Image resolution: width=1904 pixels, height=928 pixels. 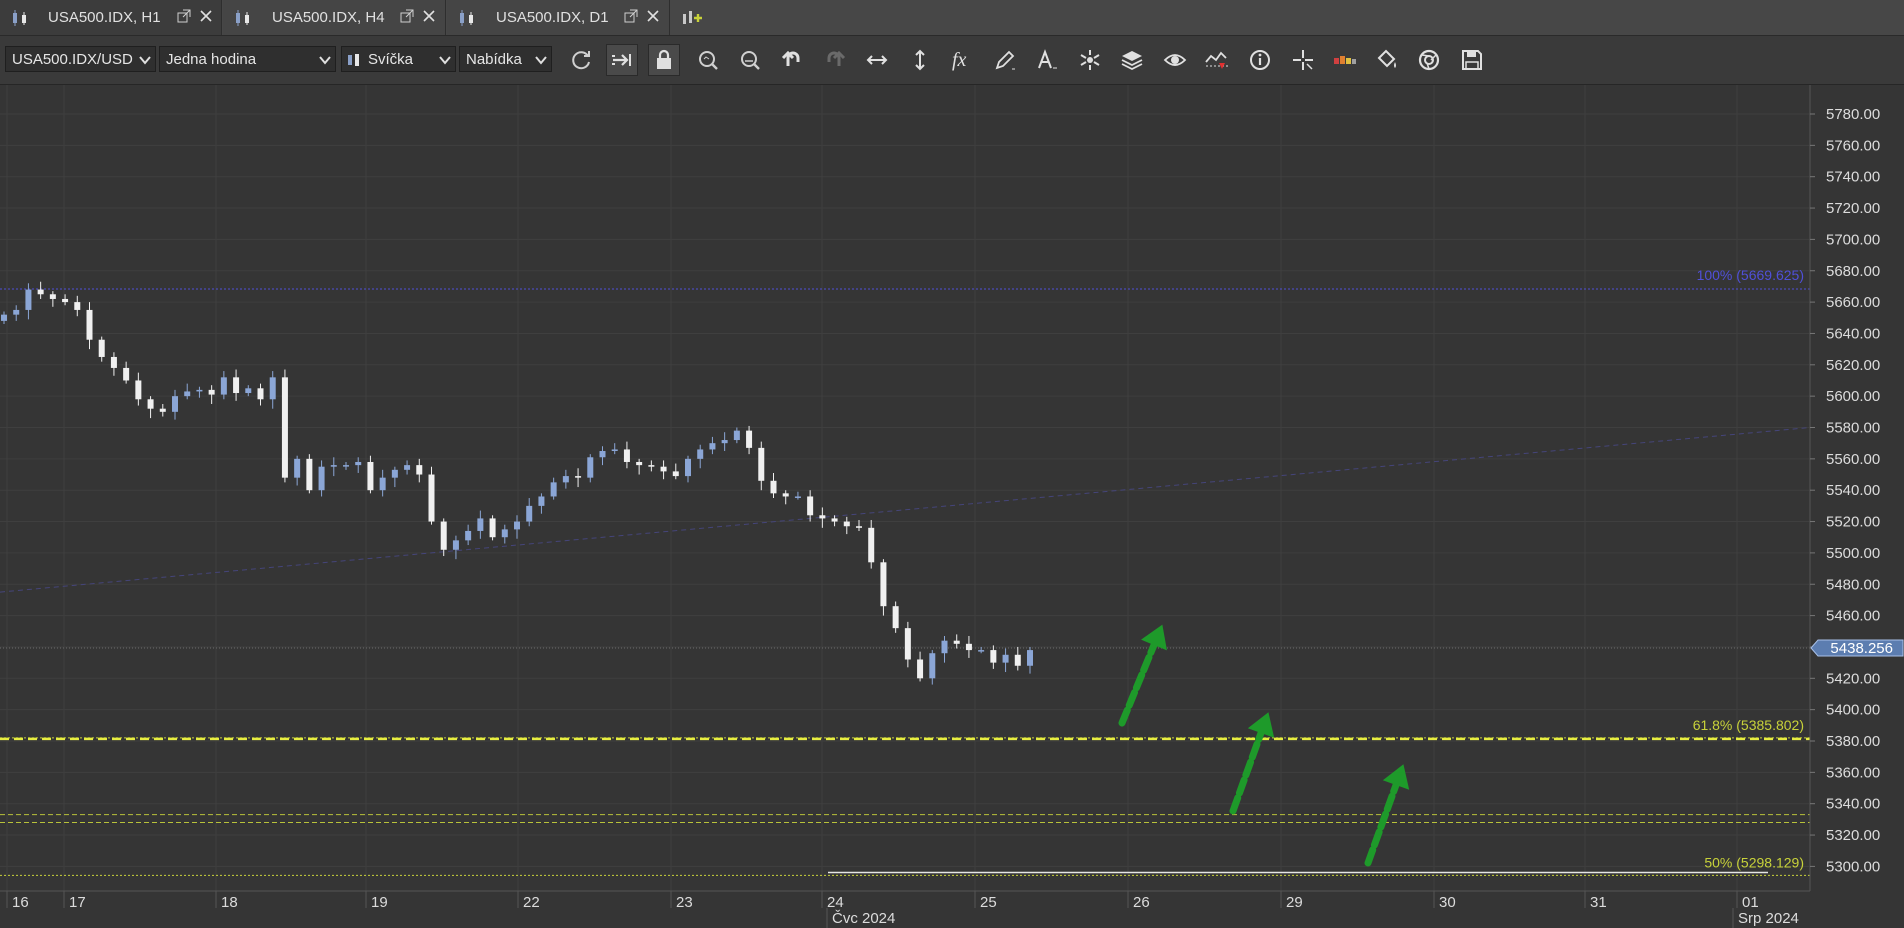 I want to click on y-tick-label: 5760.00, so click(x=1853, y=145).